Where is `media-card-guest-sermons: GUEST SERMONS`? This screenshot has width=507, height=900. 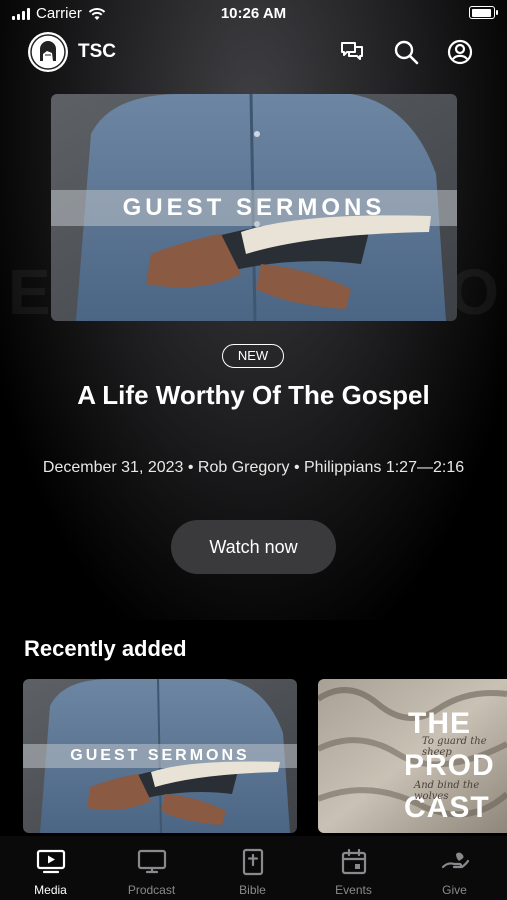 media-card-guest-sermons: GUEST SERMONS is located at coordinates (160, 756).